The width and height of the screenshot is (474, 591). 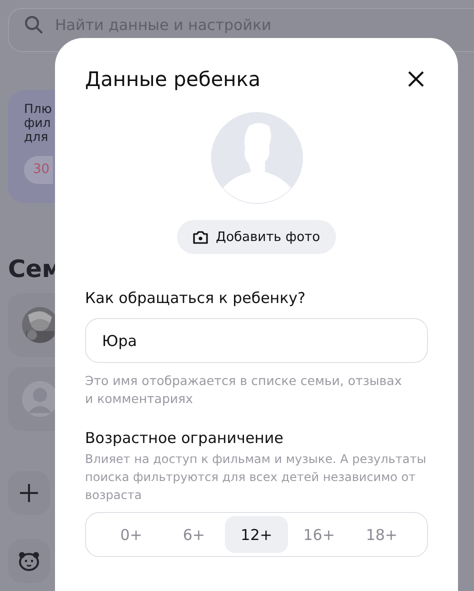 I want to click on kid-button, so click(x=29, y=561).